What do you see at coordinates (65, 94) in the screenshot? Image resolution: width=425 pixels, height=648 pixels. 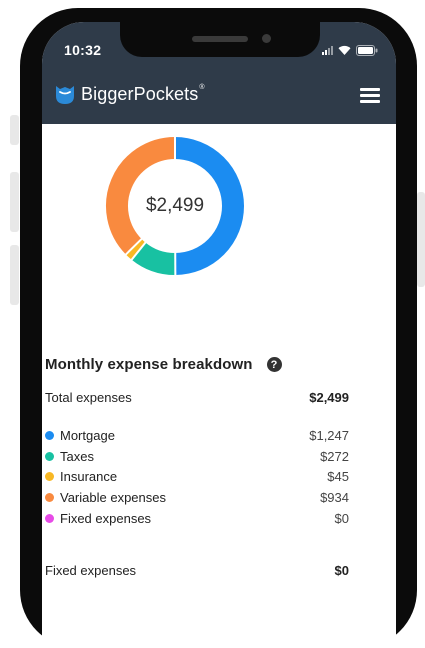 I see `piggy-bank-logo-icon` at bounding box center [65, 94].